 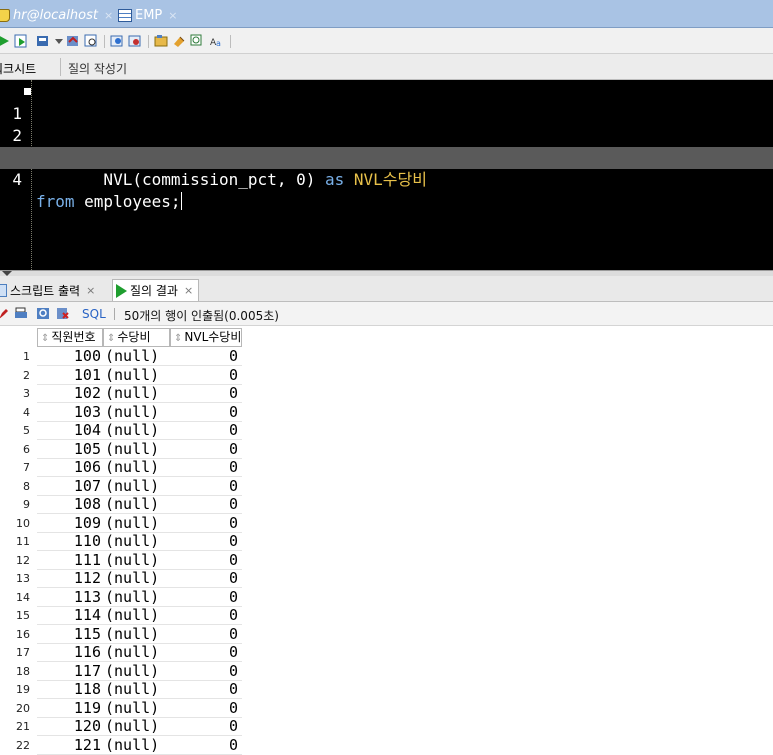 I want to click on cancel-query-icon, so click(x=63, y=313).